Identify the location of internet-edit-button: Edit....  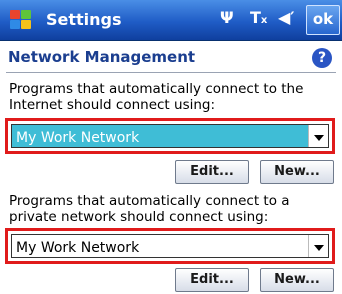
(212, 172).